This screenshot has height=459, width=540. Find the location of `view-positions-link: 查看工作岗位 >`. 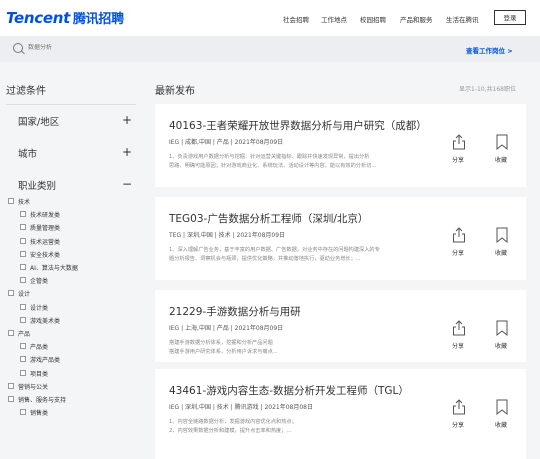

view-positions-link: 查看工作岗位 > is located at coordinates (489, 50).